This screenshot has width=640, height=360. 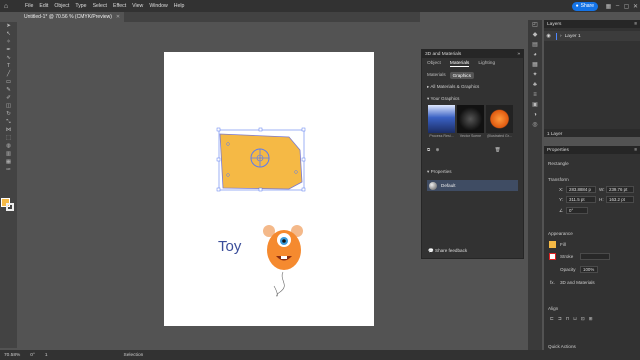 I want to click on default-material-row: Default, so click(x=472, y=185).